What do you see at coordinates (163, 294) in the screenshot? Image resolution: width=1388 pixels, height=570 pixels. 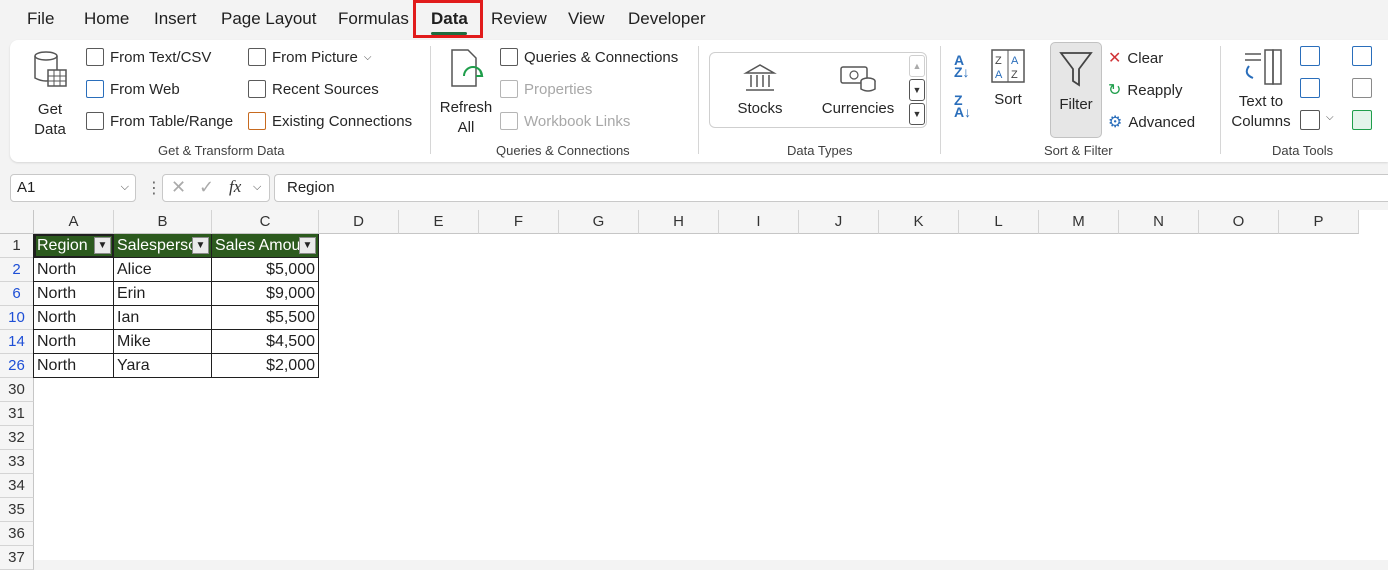 I see `table-cell: Erin` at bounding box center [163, 294].